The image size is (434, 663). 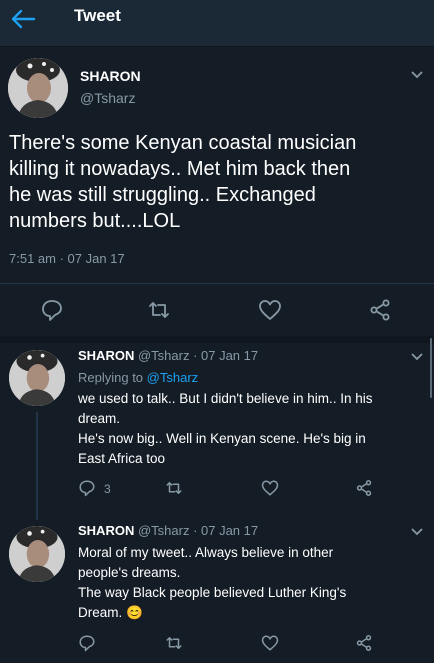 What do you see at coordinates (138, 377) in the screenshot?
I see `replying-to: Replying to @Tsharz` at bounding box center [138, 377].